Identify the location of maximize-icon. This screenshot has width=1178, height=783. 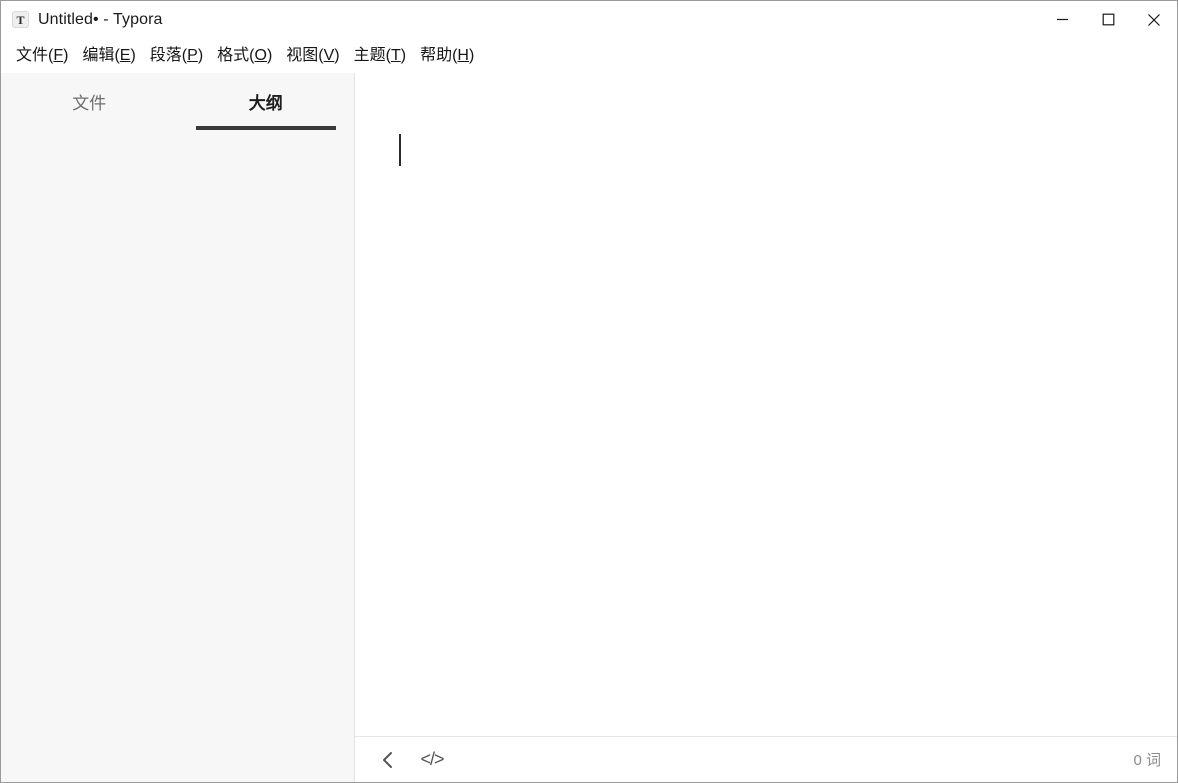
(1108, 19).